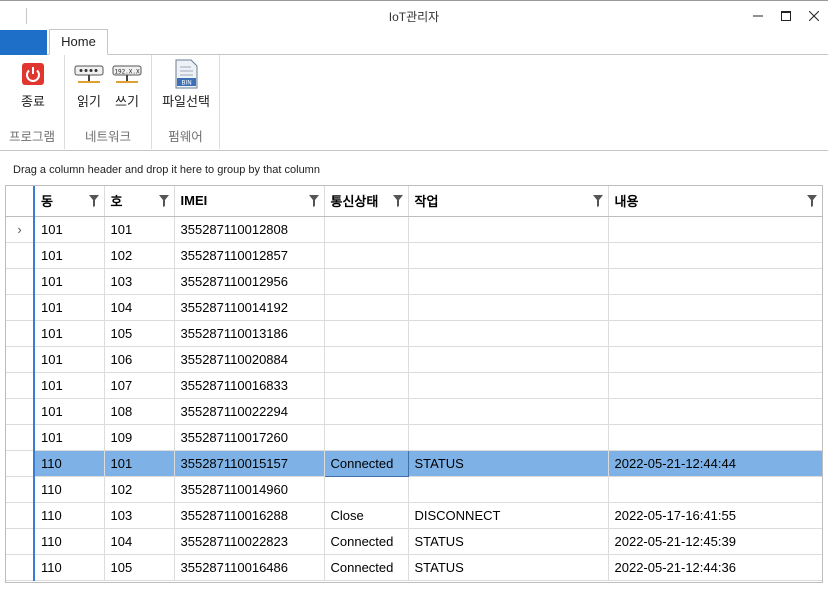  I want to click on table-cell: 355287110016486, so click(249, 567).